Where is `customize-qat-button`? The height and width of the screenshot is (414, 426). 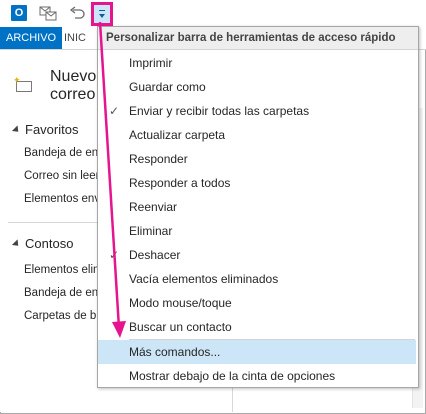 customize-qat-button is located at coordinates (102, 14).